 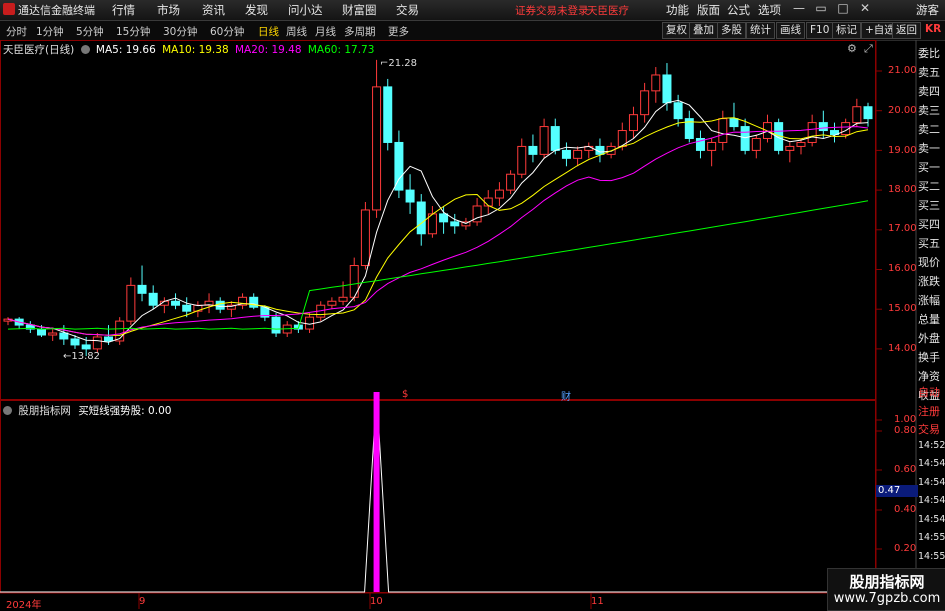 What do you see at coordinates (931, 445) in the screenshot?
I see `tick-time-label: 14:52` at bounding box center [931, 445].